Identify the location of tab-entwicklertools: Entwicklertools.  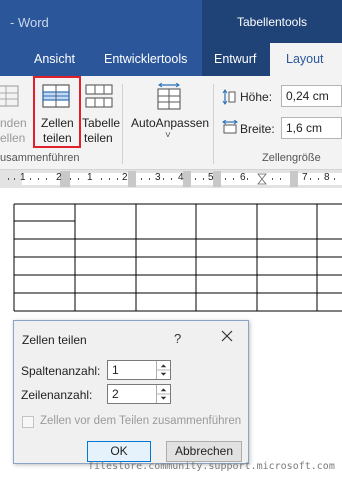
(145, 59).